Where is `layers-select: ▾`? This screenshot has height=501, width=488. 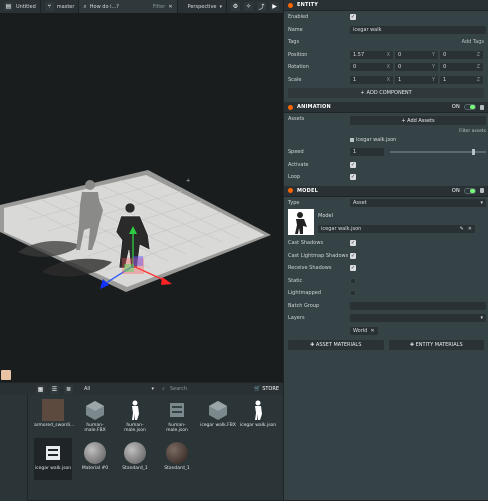 layers-select: ▾ is located at coordinates (418, 318).